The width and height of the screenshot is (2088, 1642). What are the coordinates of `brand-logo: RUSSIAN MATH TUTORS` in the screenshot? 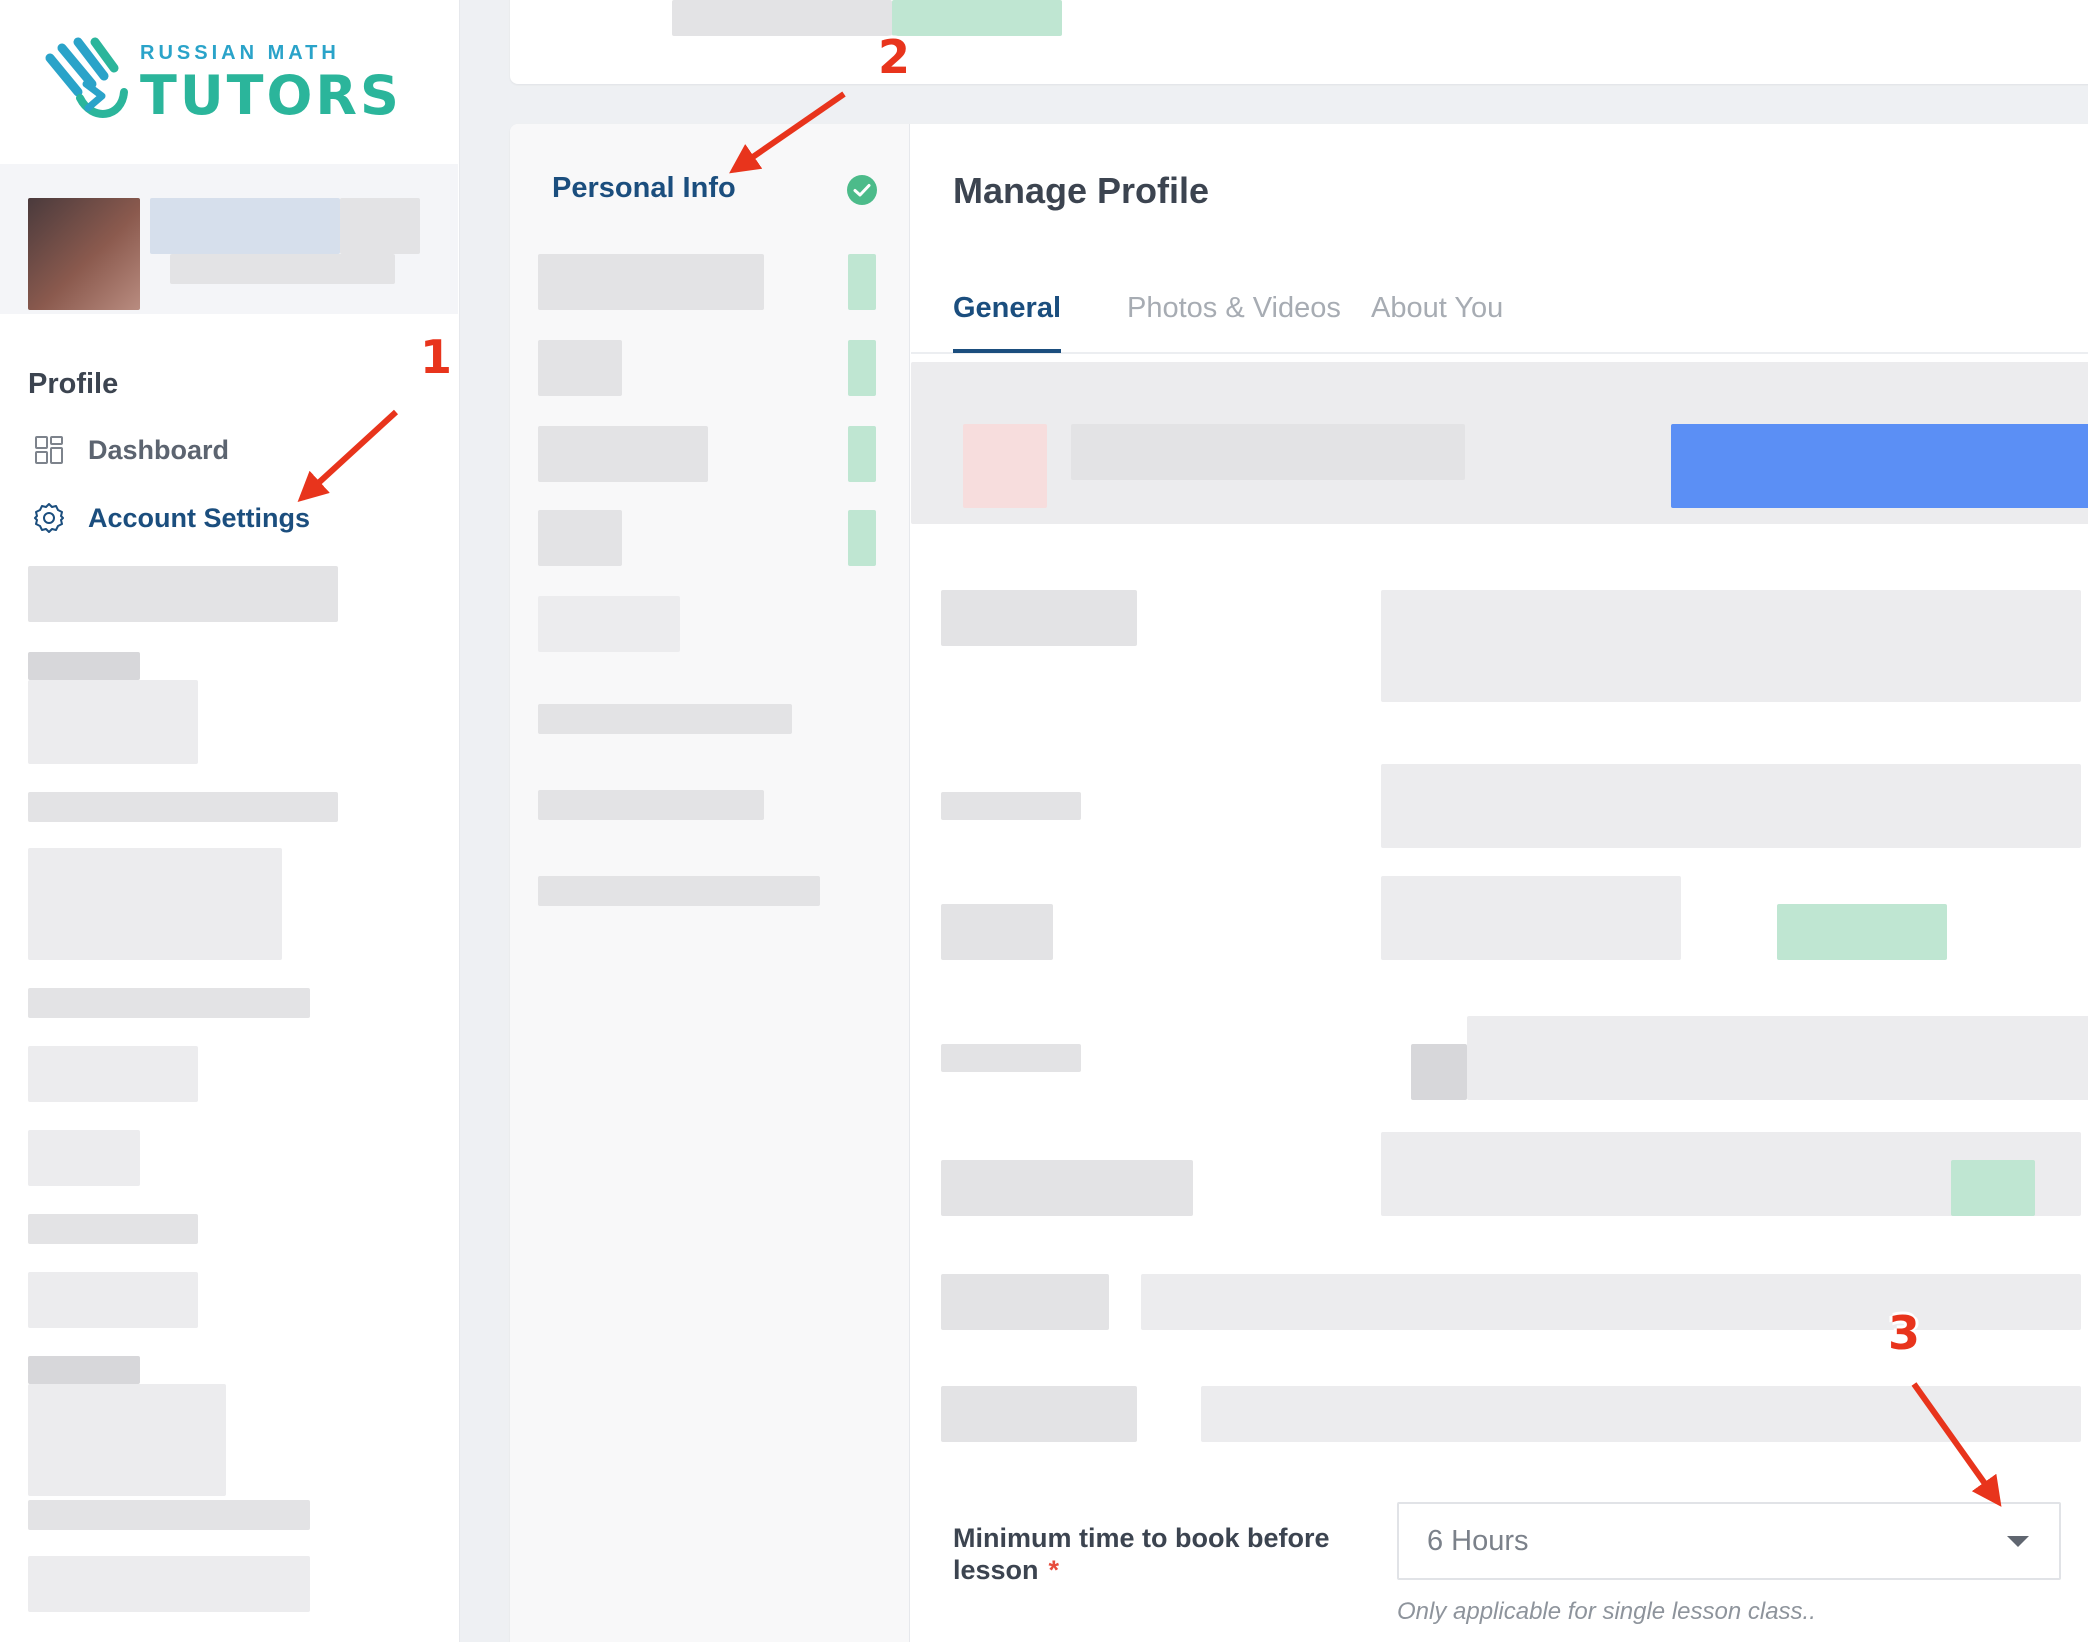 It's located at (219, 86).